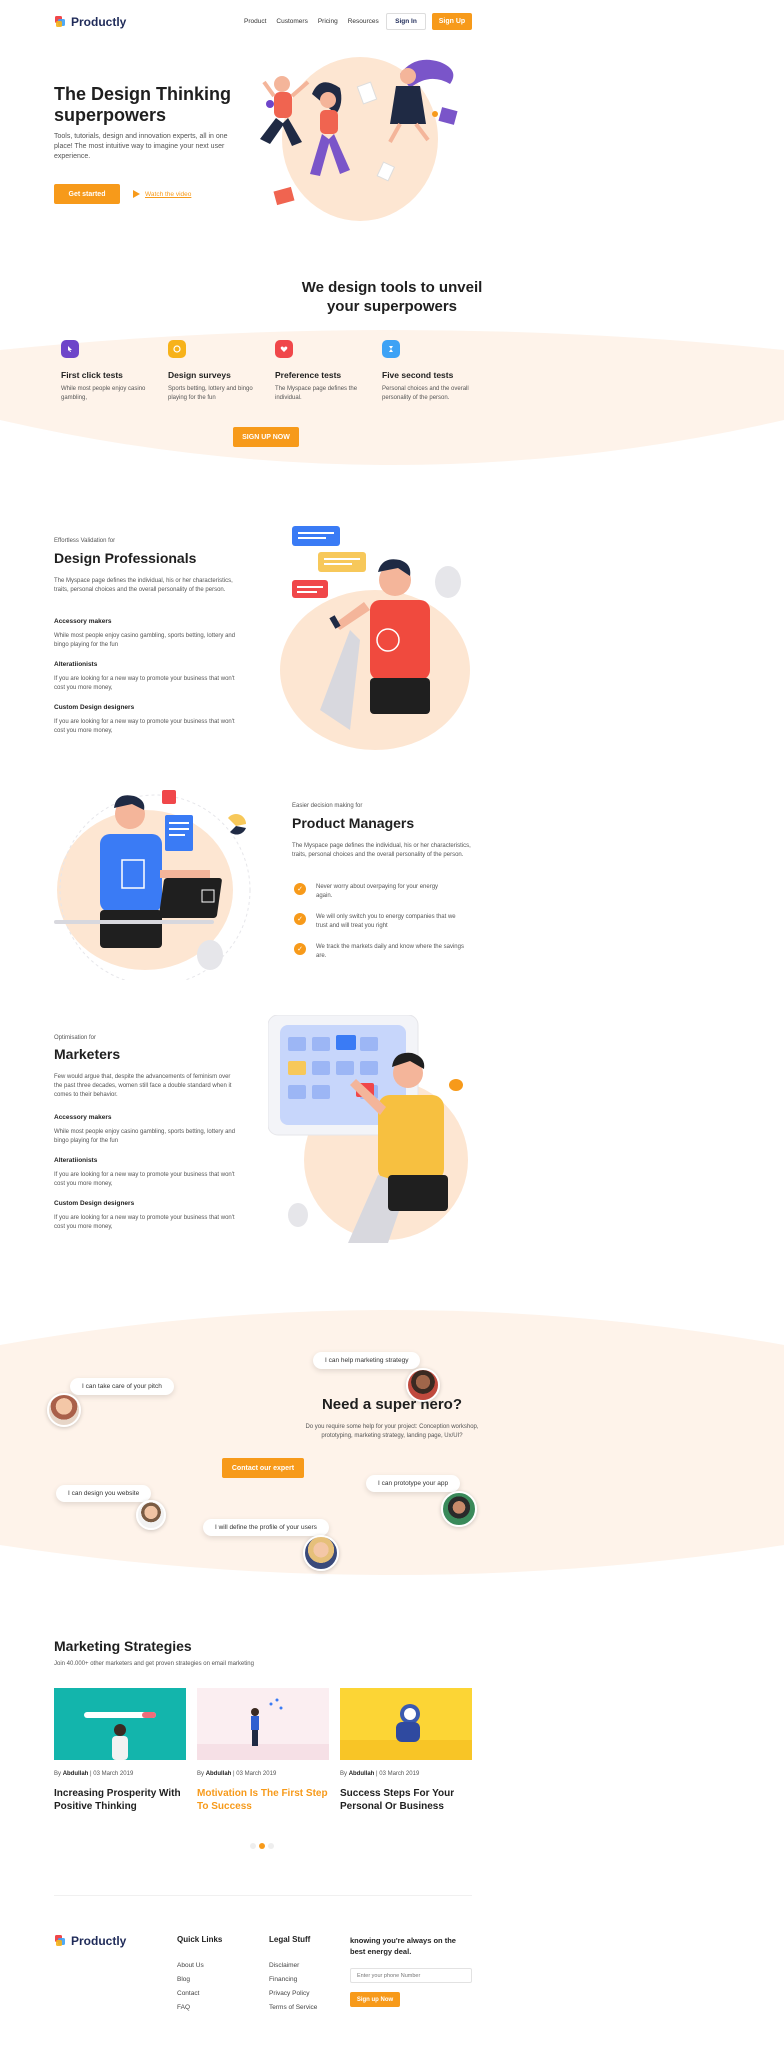 The width and height of the screenshot is (784, 2048). Describe the element at coordinates (418, 375) in the screenshot. I see `feature-title: Five second tests` at that location.